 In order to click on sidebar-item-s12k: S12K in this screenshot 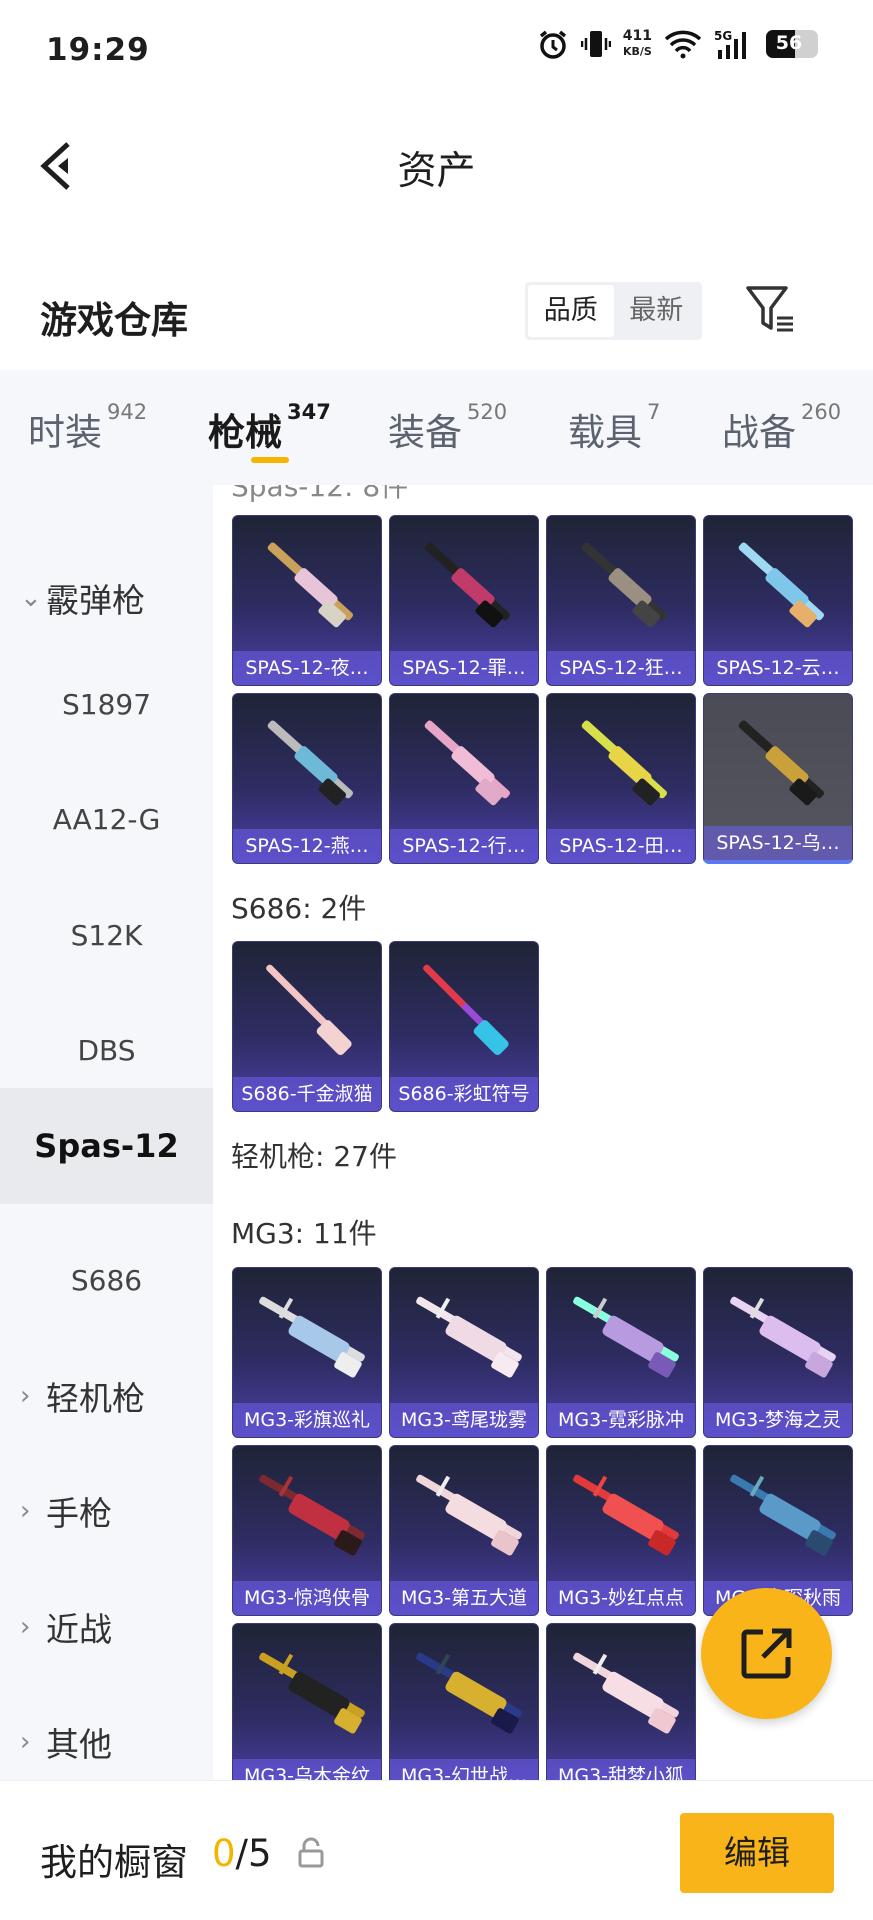, I will do `click(106, 935)`.